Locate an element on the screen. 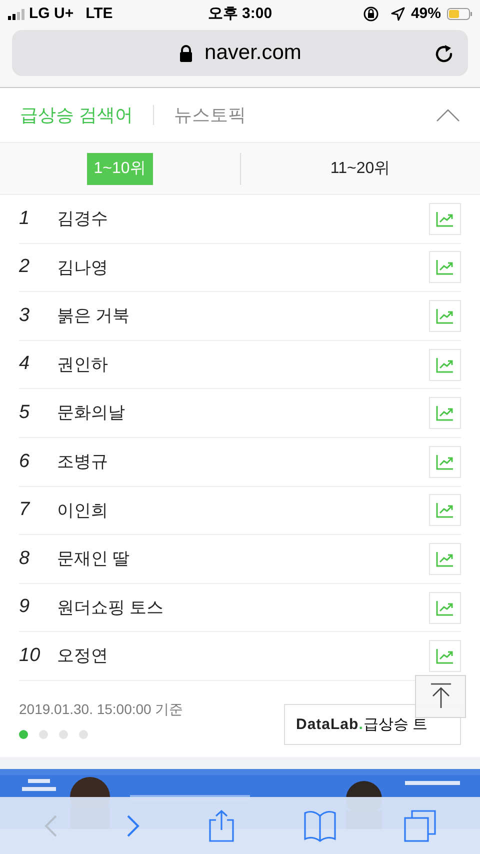 The image size is (480, 854). rank-number: 1 is located at coordinates (25, 218).